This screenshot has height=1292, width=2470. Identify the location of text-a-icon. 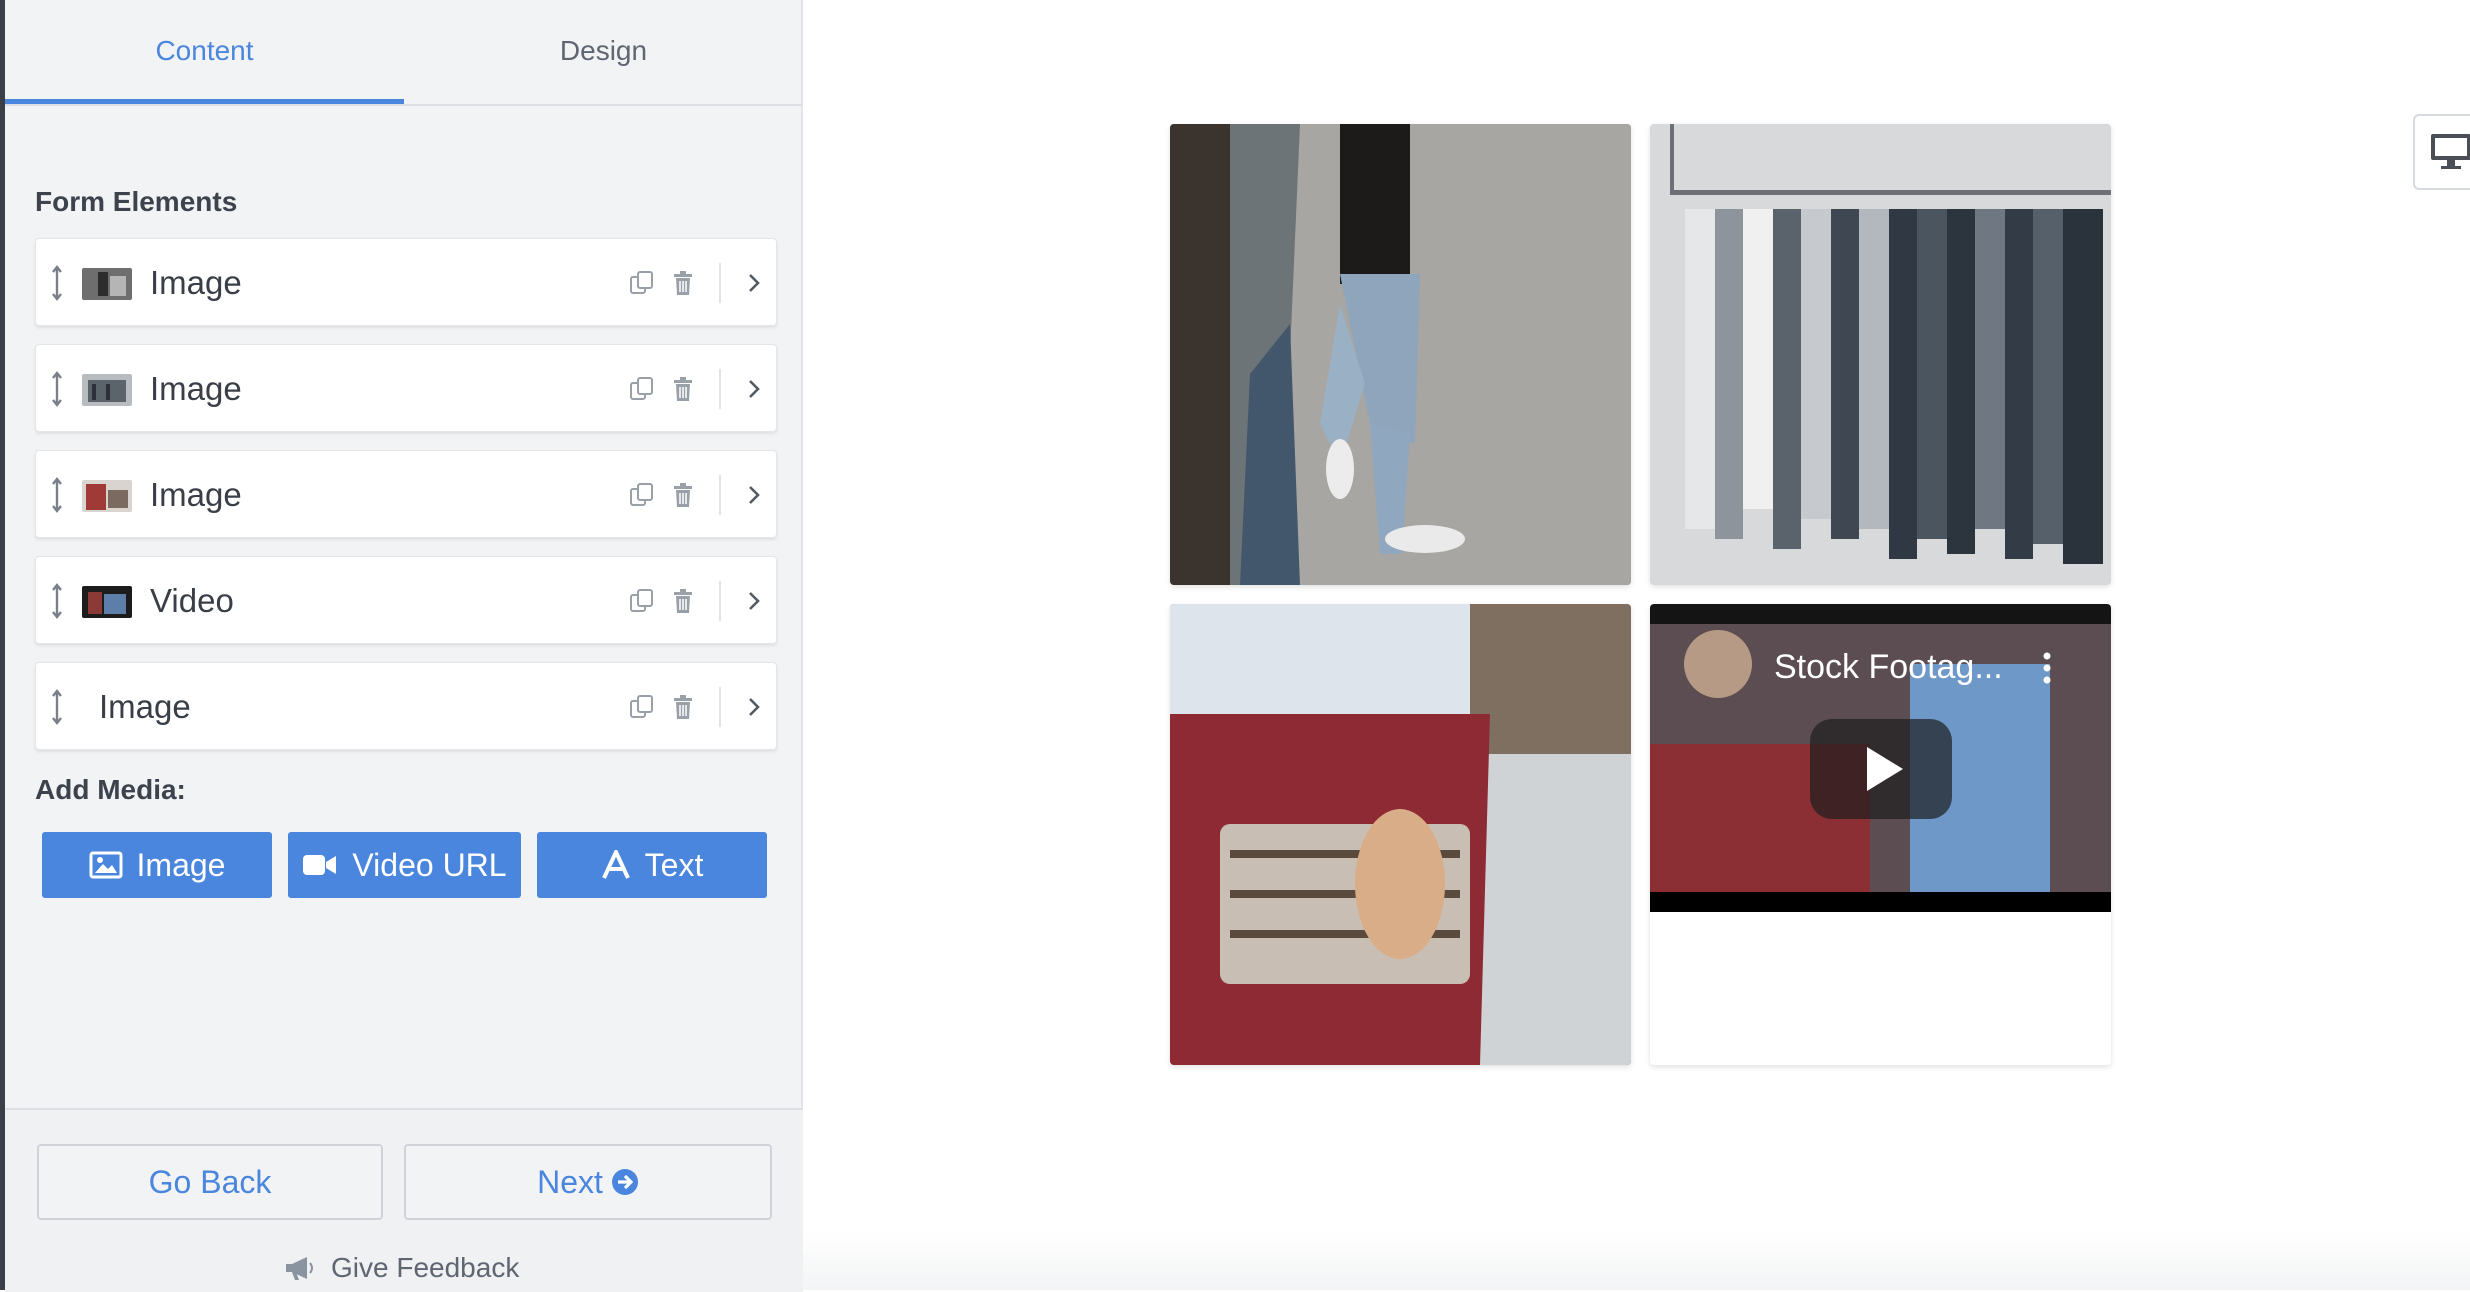
(615, 864).